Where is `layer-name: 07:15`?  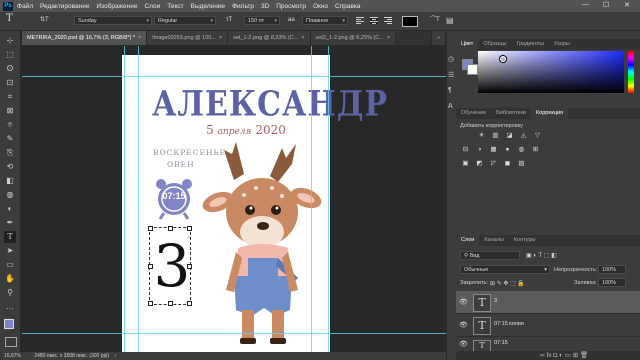
layer-name: 07:15 is located at coordinates (501, 343).